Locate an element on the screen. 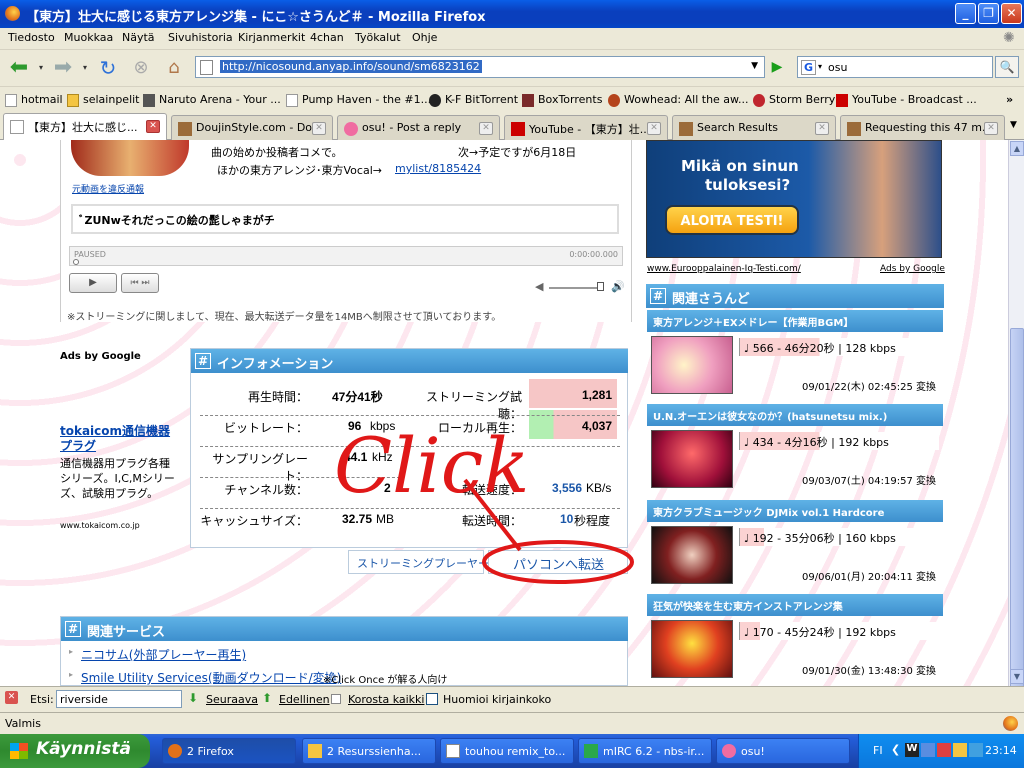  maximize-button: ❐ is located at coordinates (988, 13).